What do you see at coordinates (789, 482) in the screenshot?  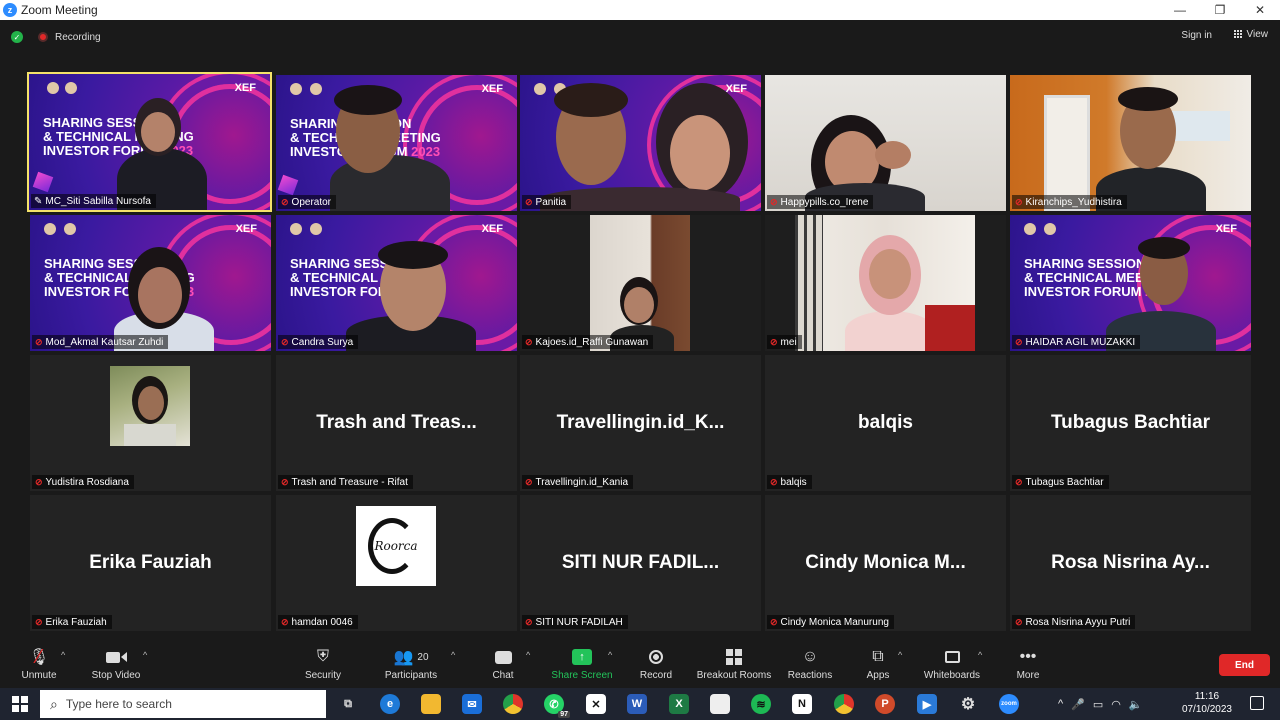 I see `participant-name-tag: ⊘ balqis` at bounding box center [789, 482].